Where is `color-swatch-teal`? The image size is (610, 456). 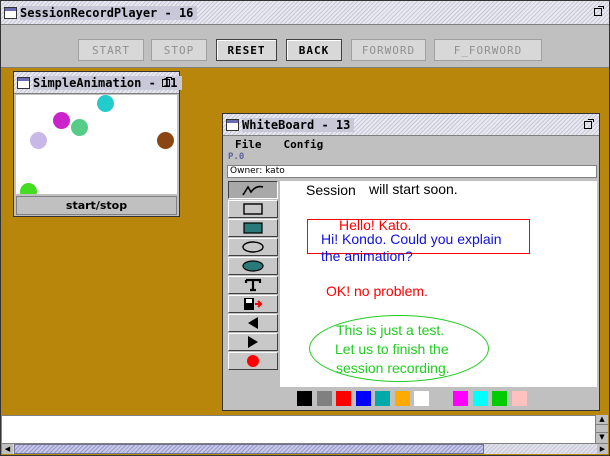 color-swatch-teal is located at coordinates (382, 398).